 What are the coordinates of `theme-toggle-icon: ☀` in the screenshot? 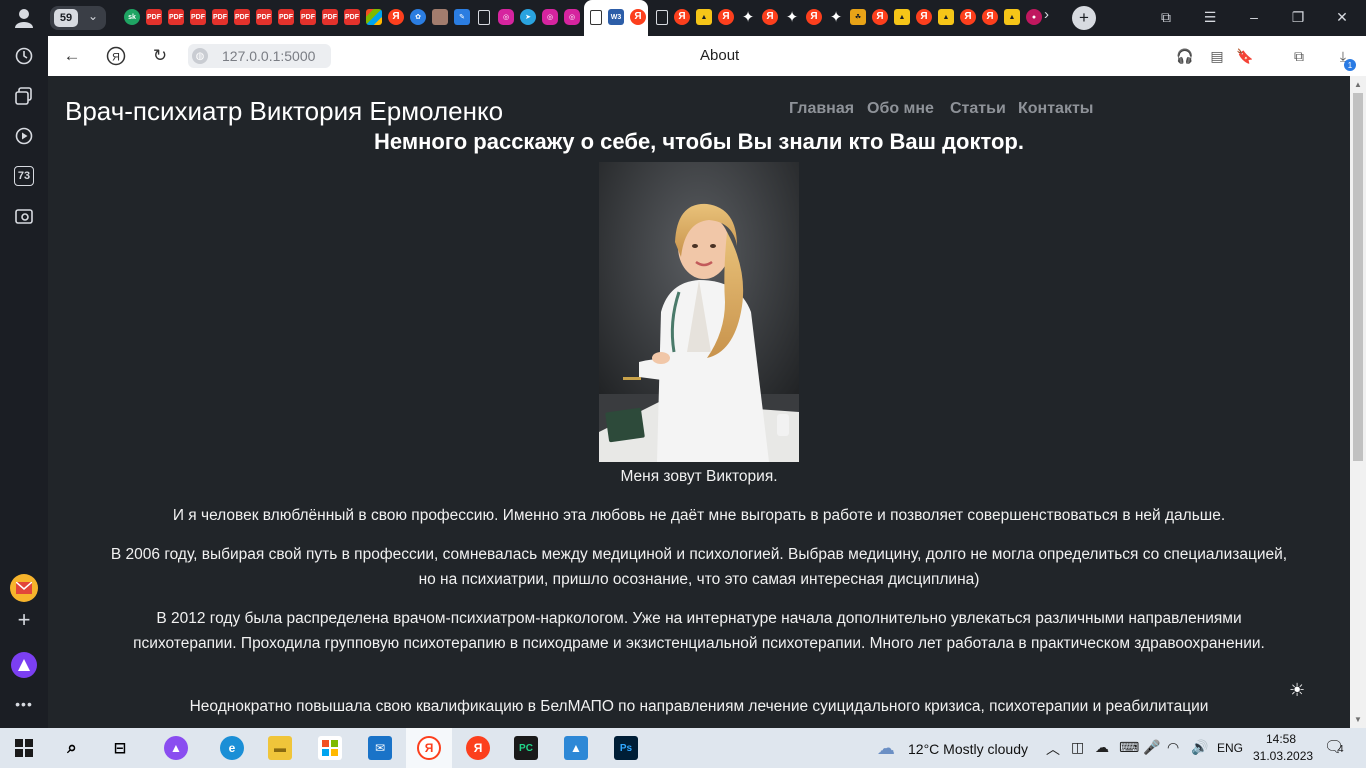 It's located at (1297, 690).